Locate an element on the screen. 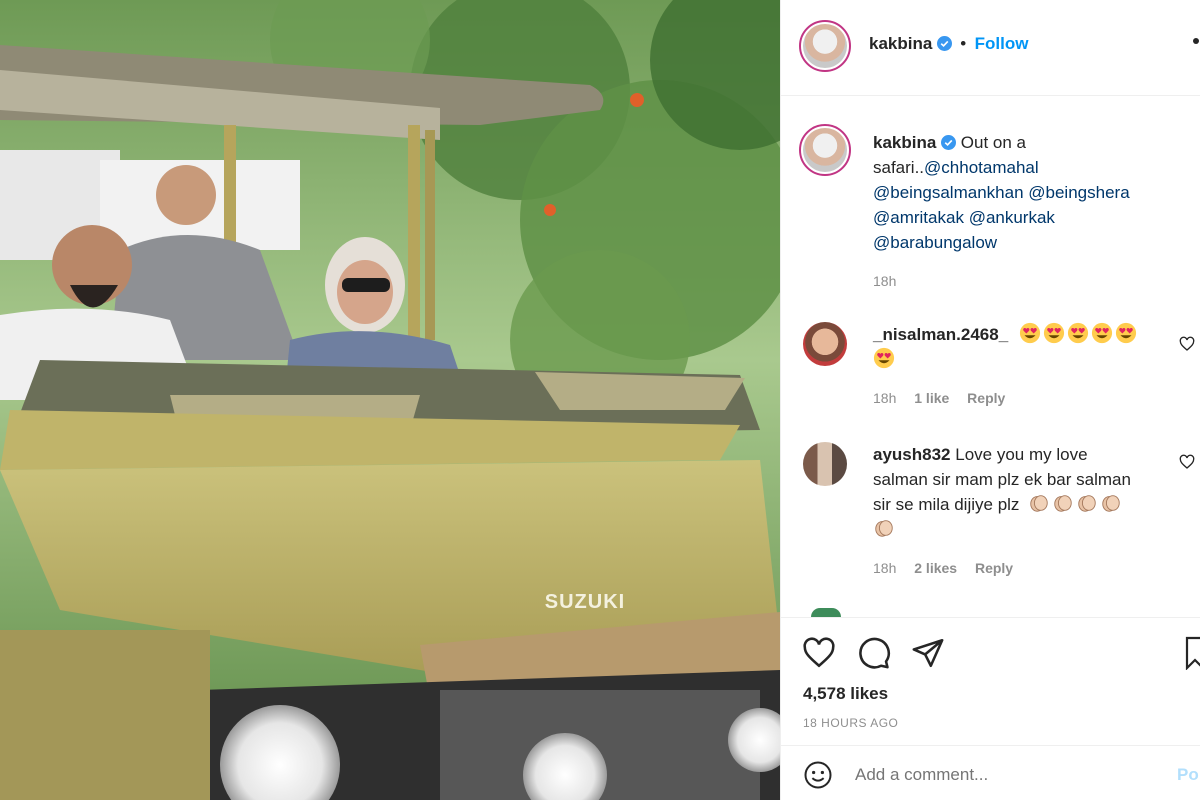 The width and height of the screenshot is (1200, 800). comment-username: ayush832 is located at coordinates (912, 454).